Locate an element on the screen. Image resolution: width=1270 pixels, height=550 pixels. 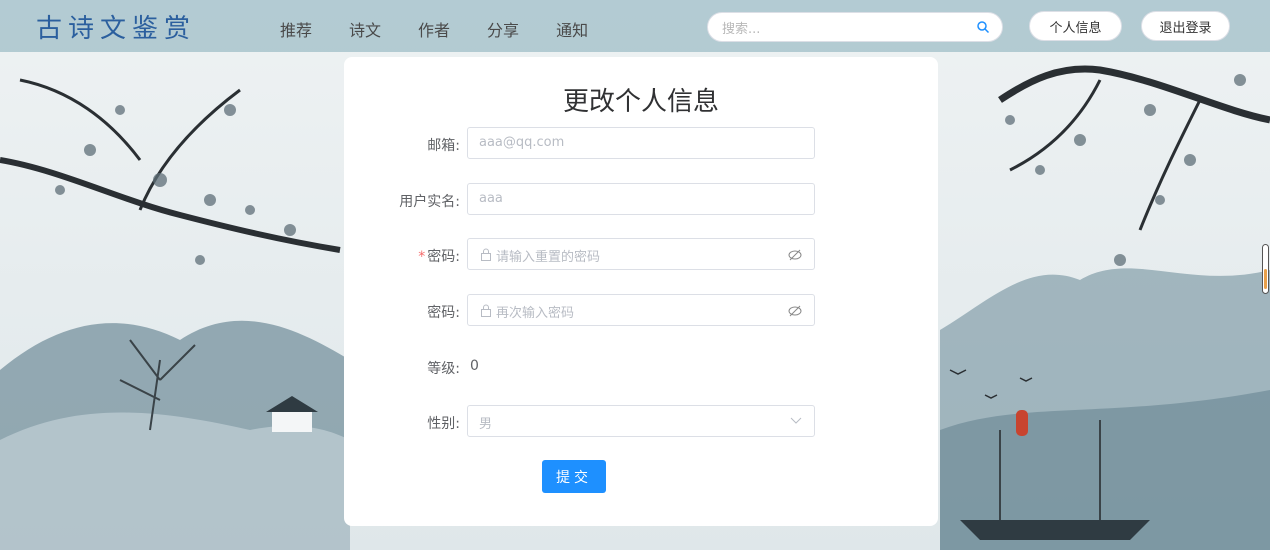
email-placeholder: aaa@qq.com is located at coordinates (522, 142).